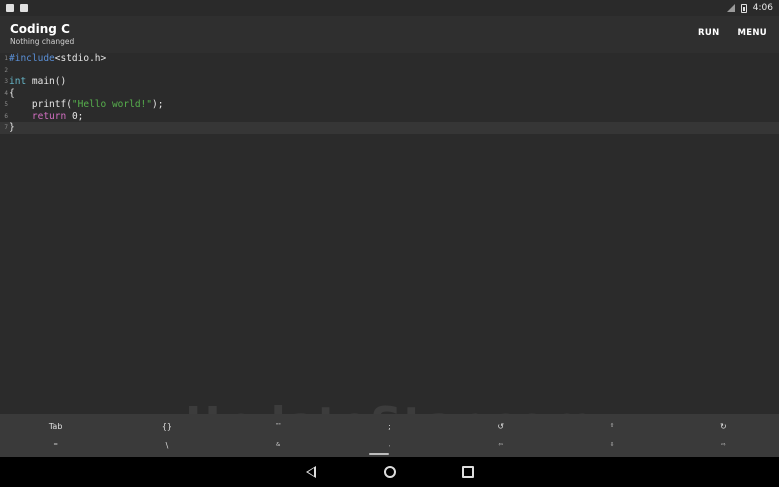 Image resolution: width=779 pixels, height=487 pixels. I want to click on row1-key-3: ;, so click(389, 426).